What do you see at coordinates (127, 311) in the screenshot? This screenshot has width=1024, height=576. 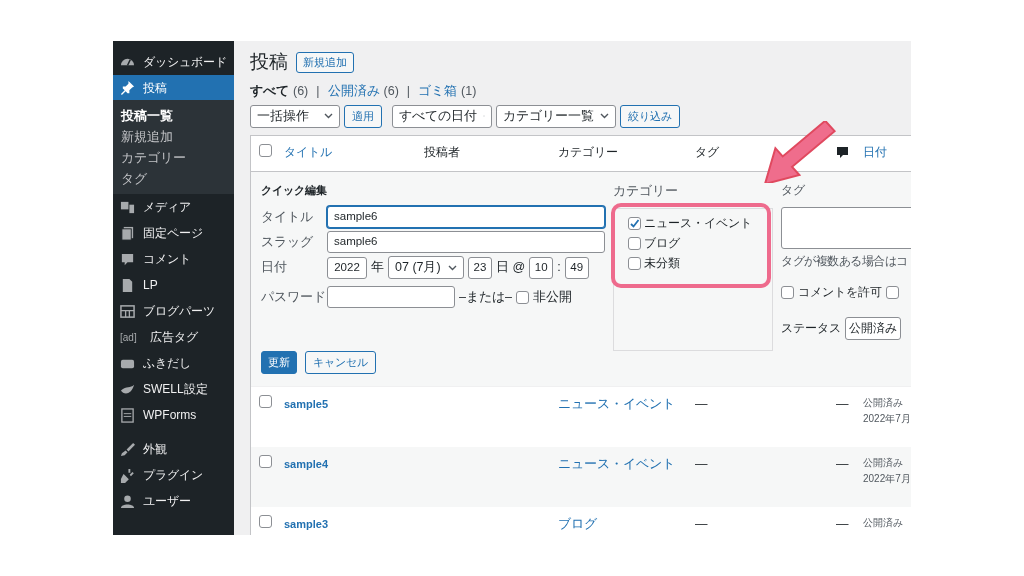 I see `grid-icon` at bounding box center [127, 311].